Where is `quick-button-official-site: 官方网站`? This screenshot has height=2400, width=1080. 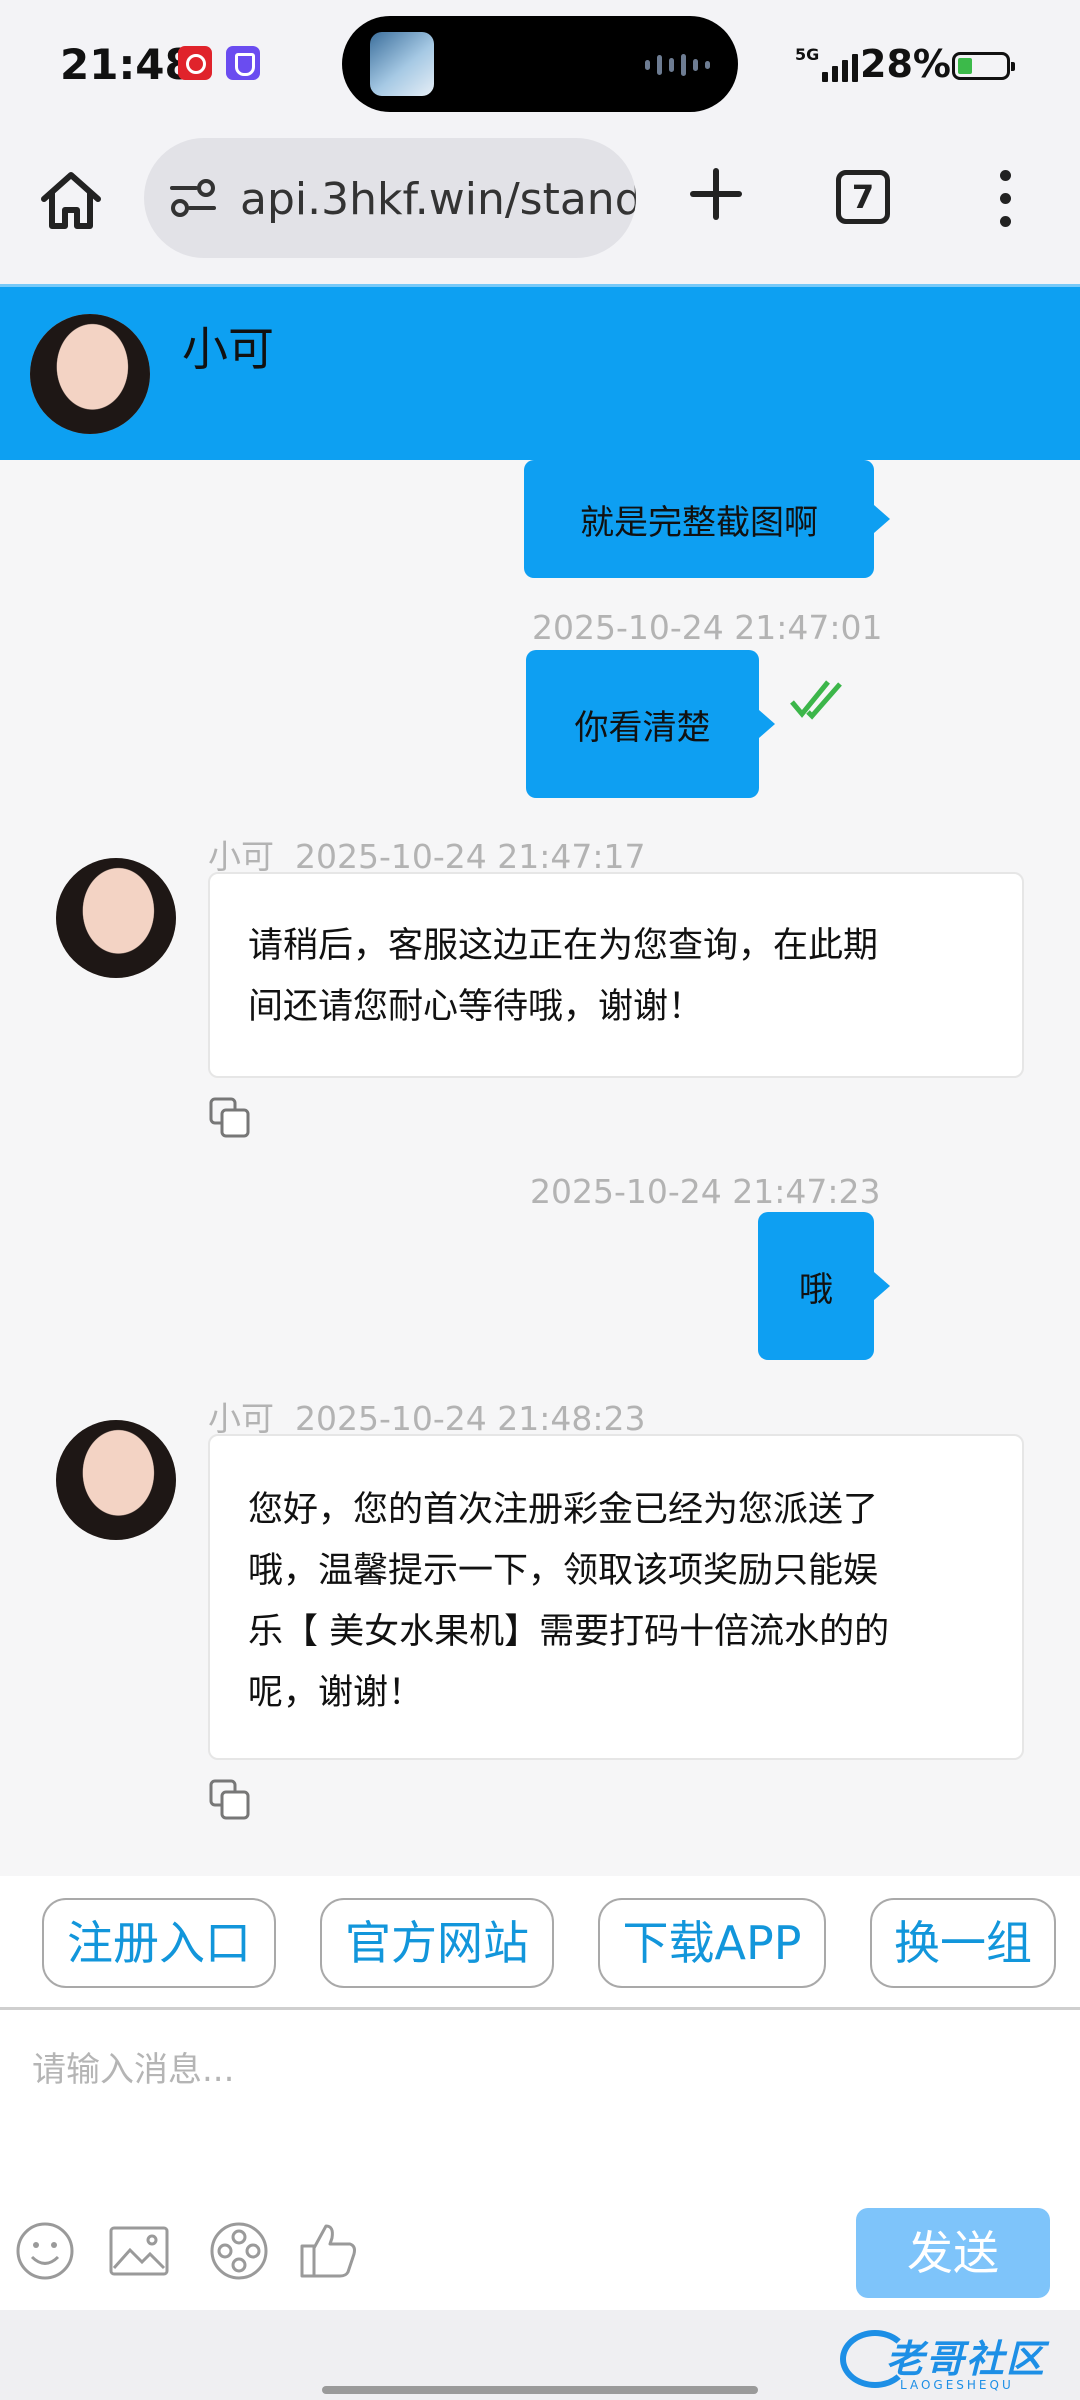 quick-button-official-site: 官方网站 is located at coordinates (437, 1943).